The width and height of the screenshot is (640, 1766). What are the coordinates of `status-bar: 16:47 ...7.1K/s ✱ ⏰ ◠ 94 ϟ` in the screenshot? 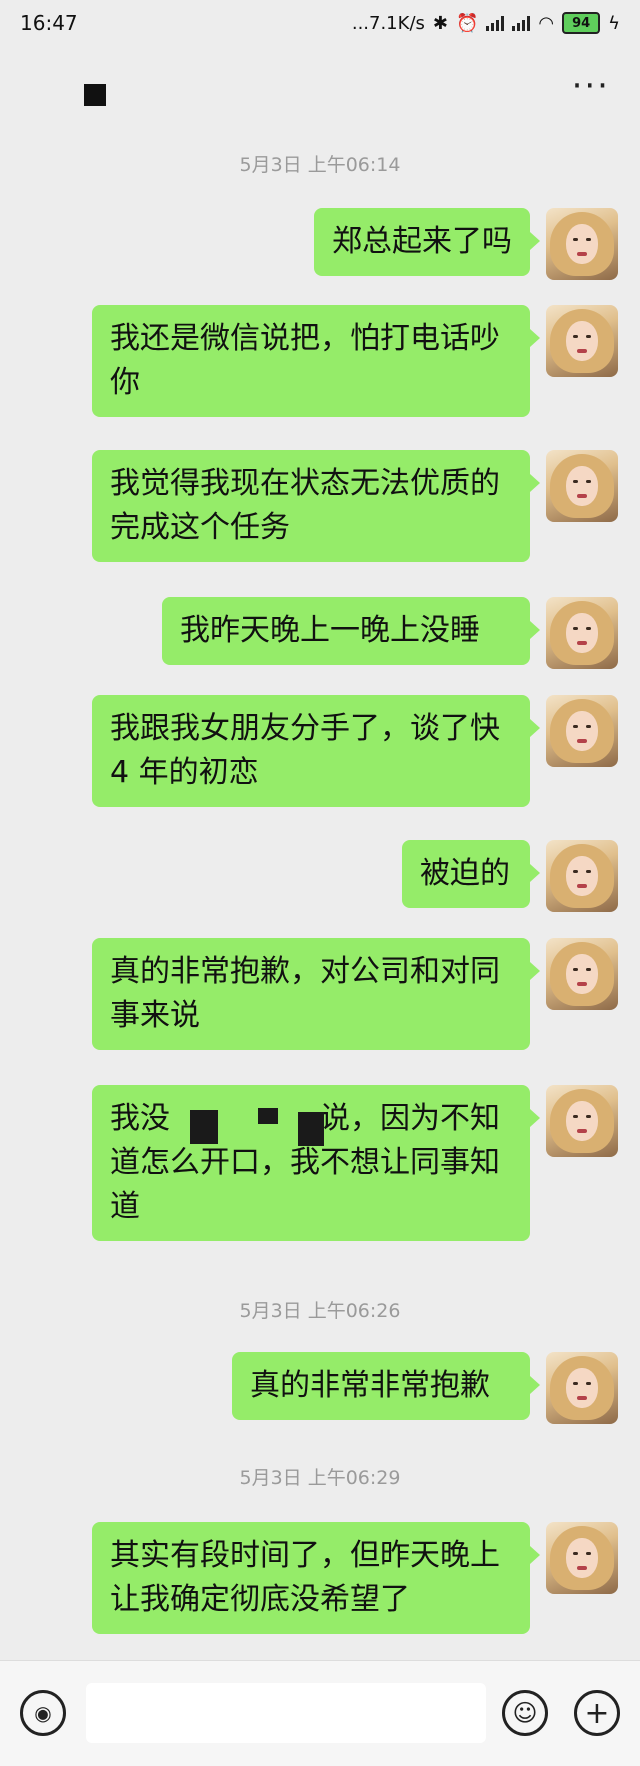 It's located at (320, 23).